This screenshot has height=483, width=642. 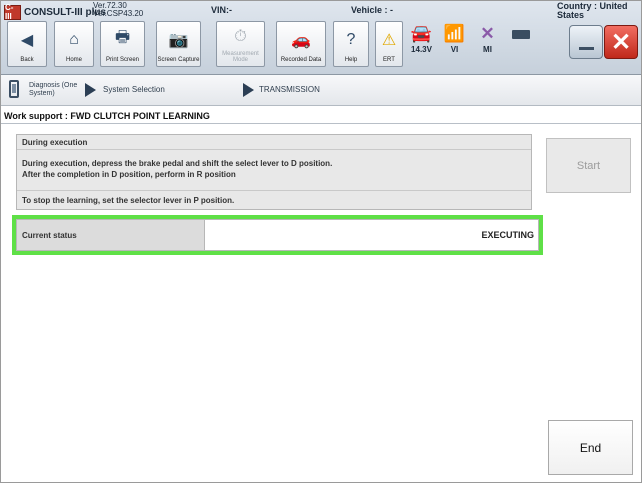 I want to click on measurement-mode-button: ⏱ Measurement Mode, so click(x=240, y=44).